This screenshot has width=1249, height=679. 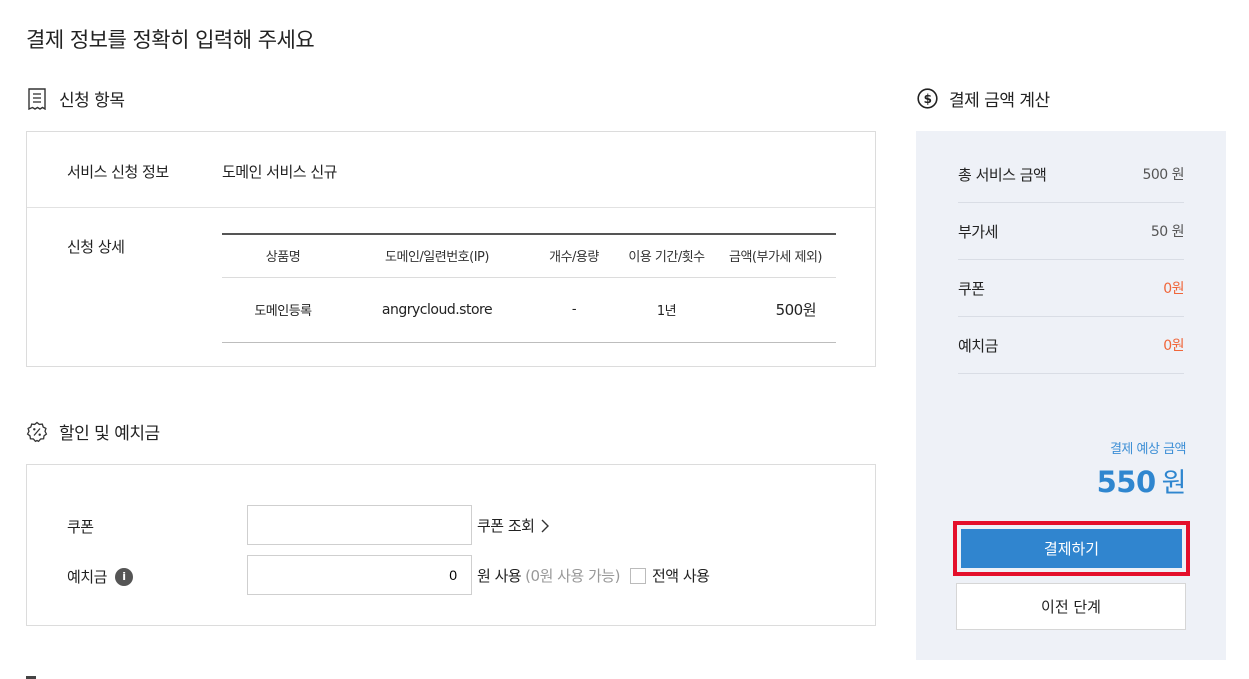 What do you see at coordinates (96, 247) in the screenshot?
I see `application-detail-label: 신청 상세` at bounding box center [96, 247].